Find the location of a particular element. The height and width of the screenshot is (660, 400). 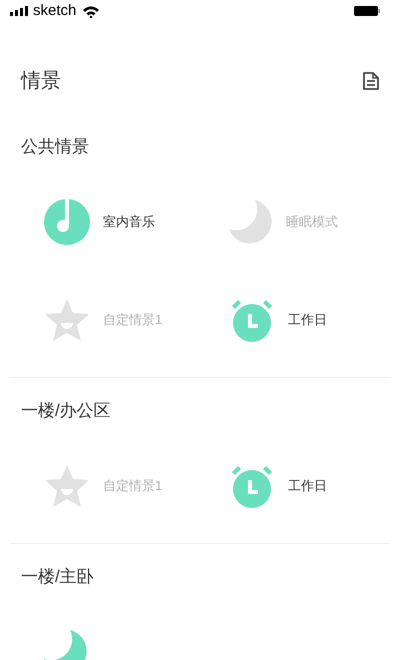

page-title: 情景 is located at coordinates (41, 81).